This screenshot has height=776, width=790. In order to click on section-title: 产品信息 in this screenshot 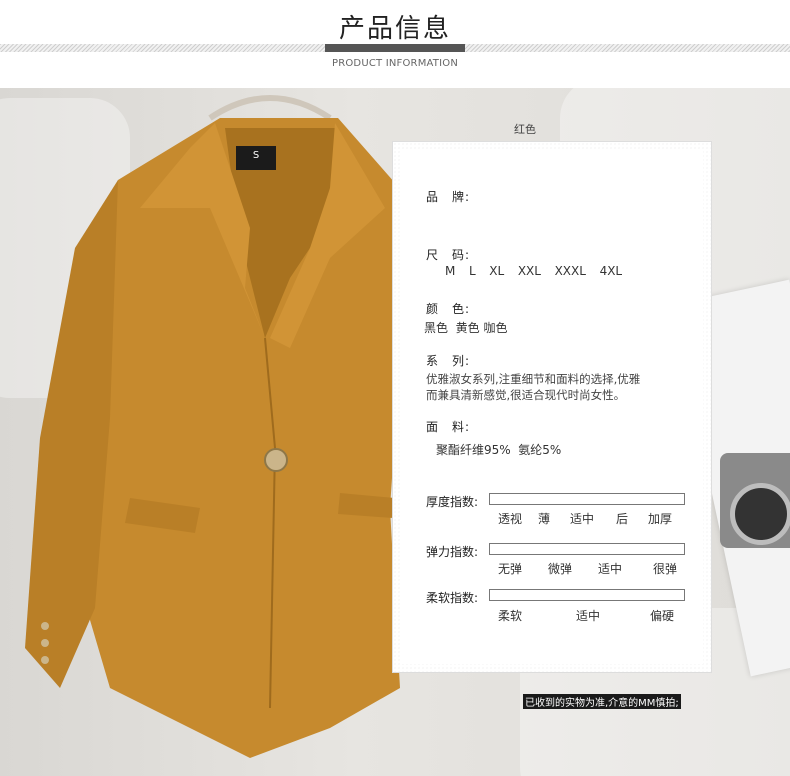, I will do `click(394, 29)`.